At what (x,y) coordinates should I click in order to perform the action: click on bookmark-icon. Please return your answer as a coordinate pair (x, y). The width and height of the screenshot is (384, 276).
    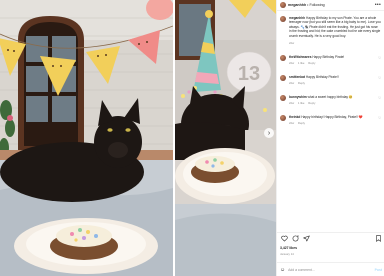
    Looking at the image, I should click on (378, 238).